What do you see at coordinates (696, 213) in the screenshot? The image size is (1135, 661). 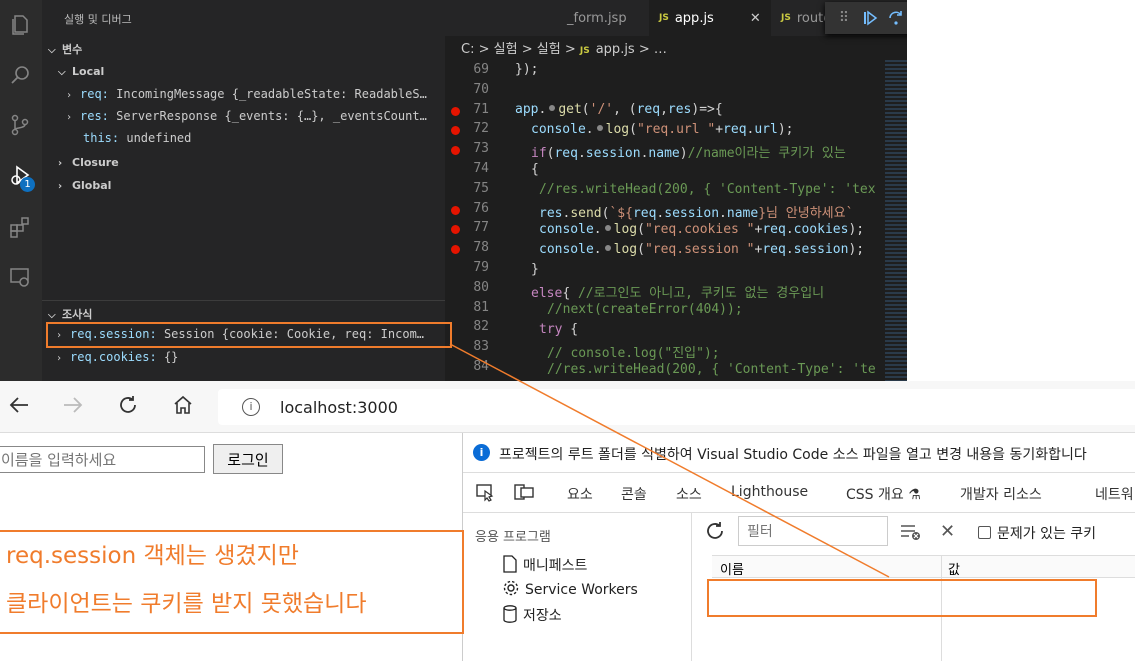 I see `code-line-76: res.send(`${req.session.name}님 안녕하세요`` at bounding box center [696, 213].